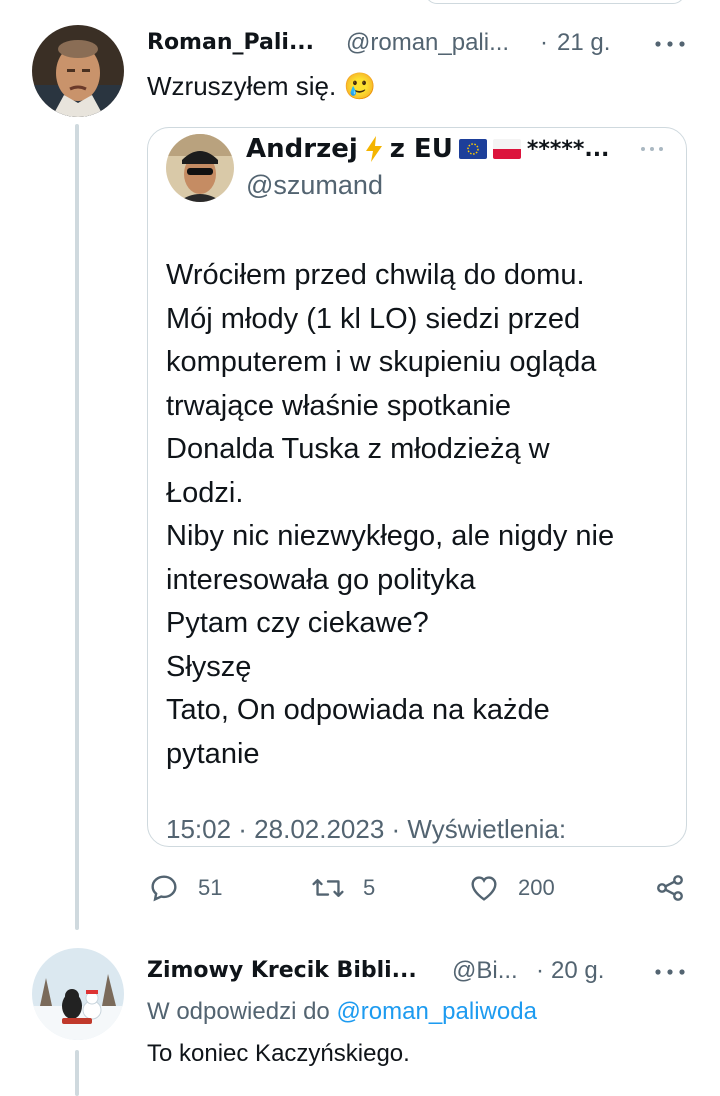  Describe the element at coordinates (577, 971) in the screenshot. I see `reply-time: 20 g.` at that location.